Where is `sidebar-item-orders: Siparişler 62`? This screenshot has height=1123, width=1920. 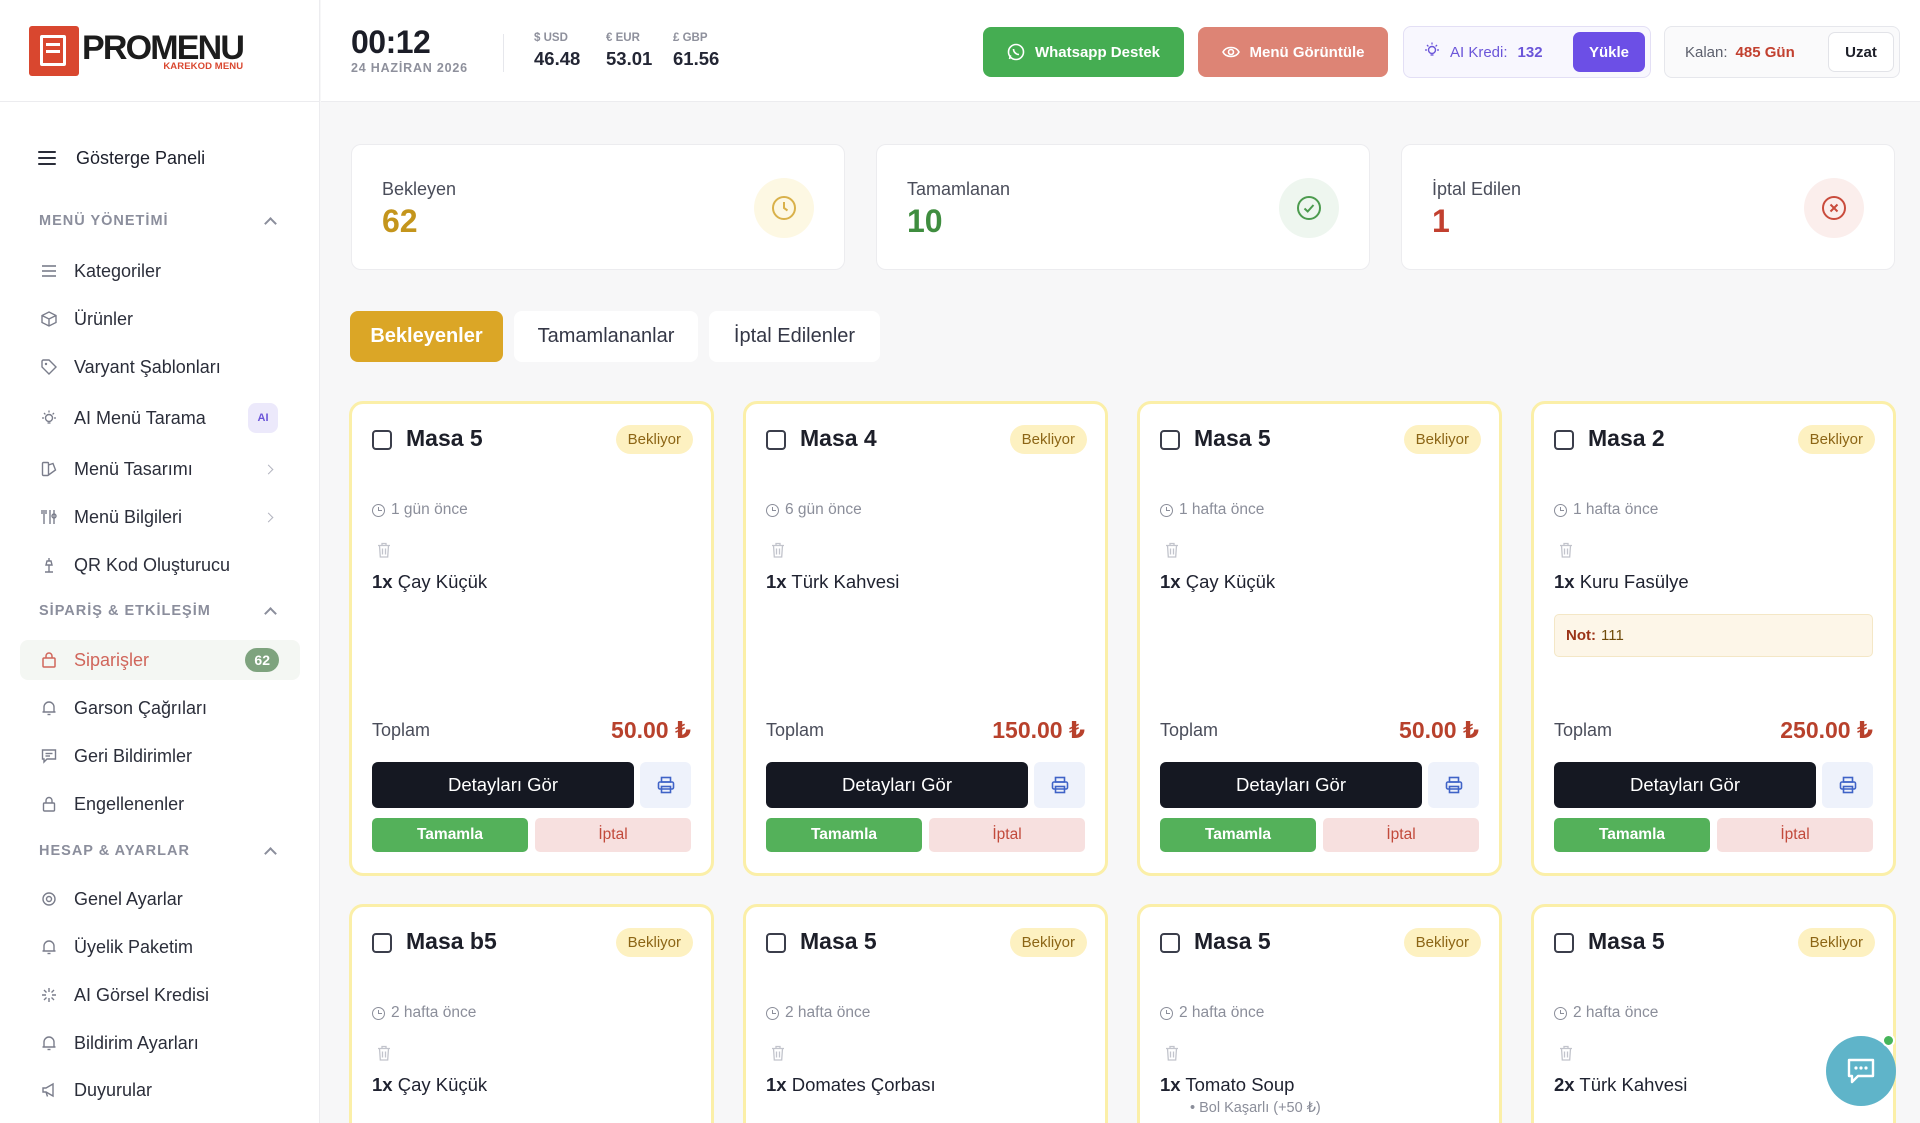
sidebar-item-orders: Siparişler 62 is located at coordinates (160, 660).